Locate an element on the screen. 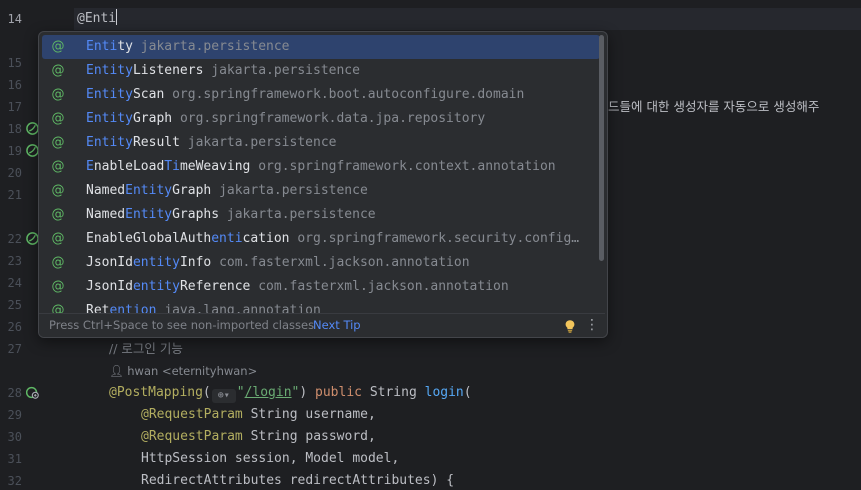 This screenshot has width=861, height=490. completion-scrollbar is located at coordinates (601, 148).